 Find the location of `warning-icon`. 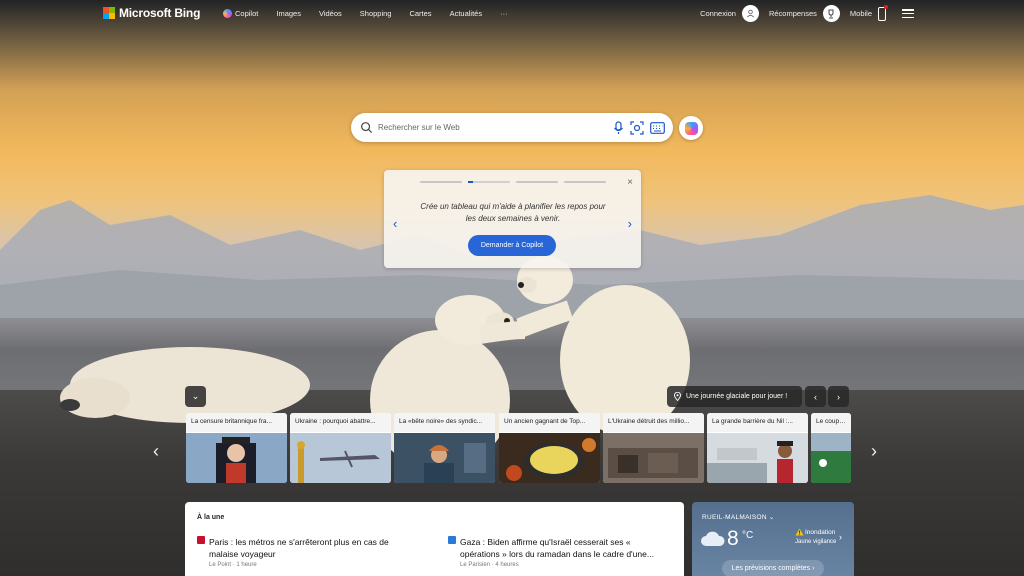

warning-icon is located at coordinates (799, 532).